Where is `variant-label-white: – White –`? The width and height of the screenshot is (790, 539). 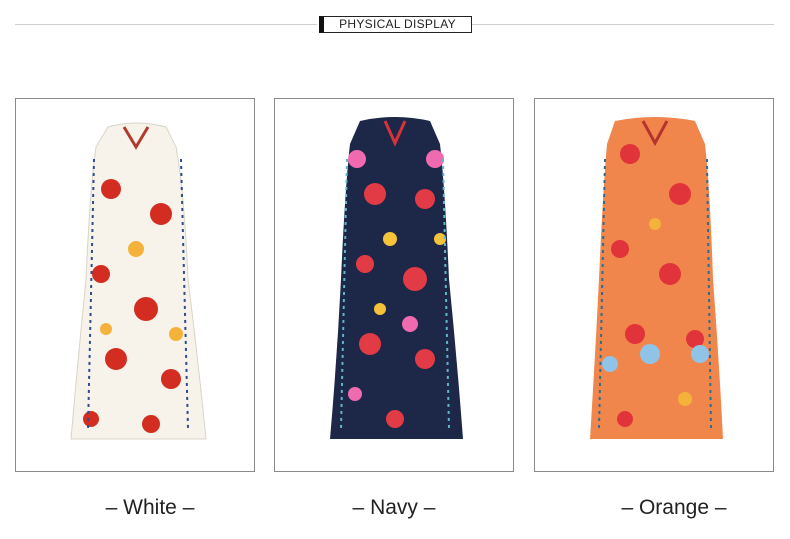
variant-label-white: – White – is located at coordinates (150, 507).